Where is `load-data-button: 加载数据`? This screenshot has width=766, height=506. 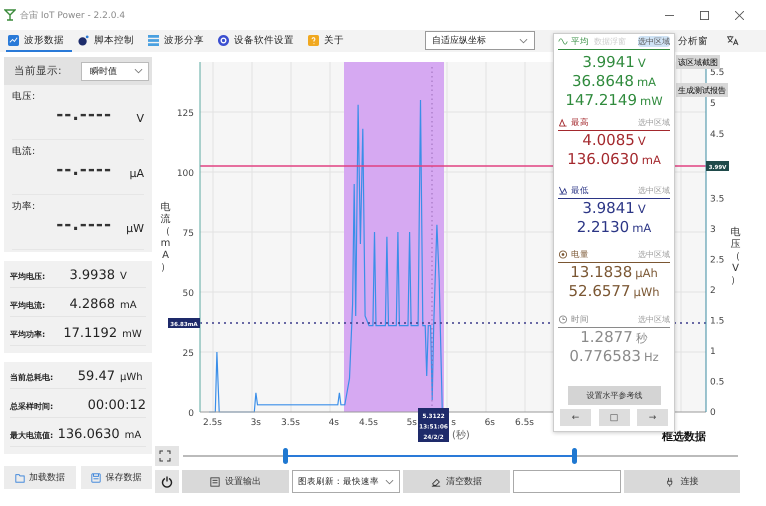 load-data-button: 加载数据 is located at coordinates (40, 477).